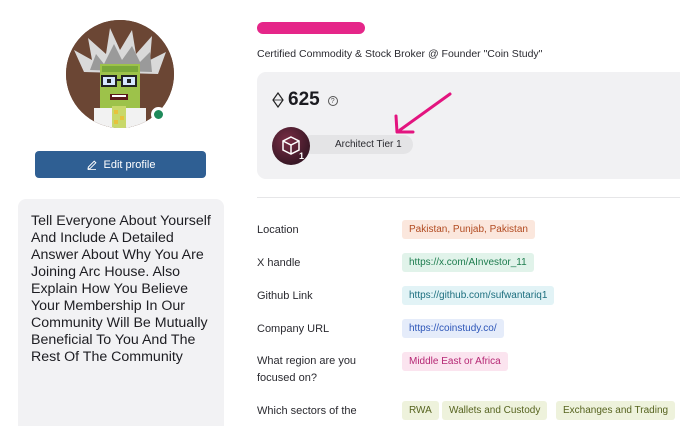 This screenshot has width=680, height=426. Describe the element at coordinates (307, 411) in the screenshot. I see `sectors-label: Which sectors of the` at that location.